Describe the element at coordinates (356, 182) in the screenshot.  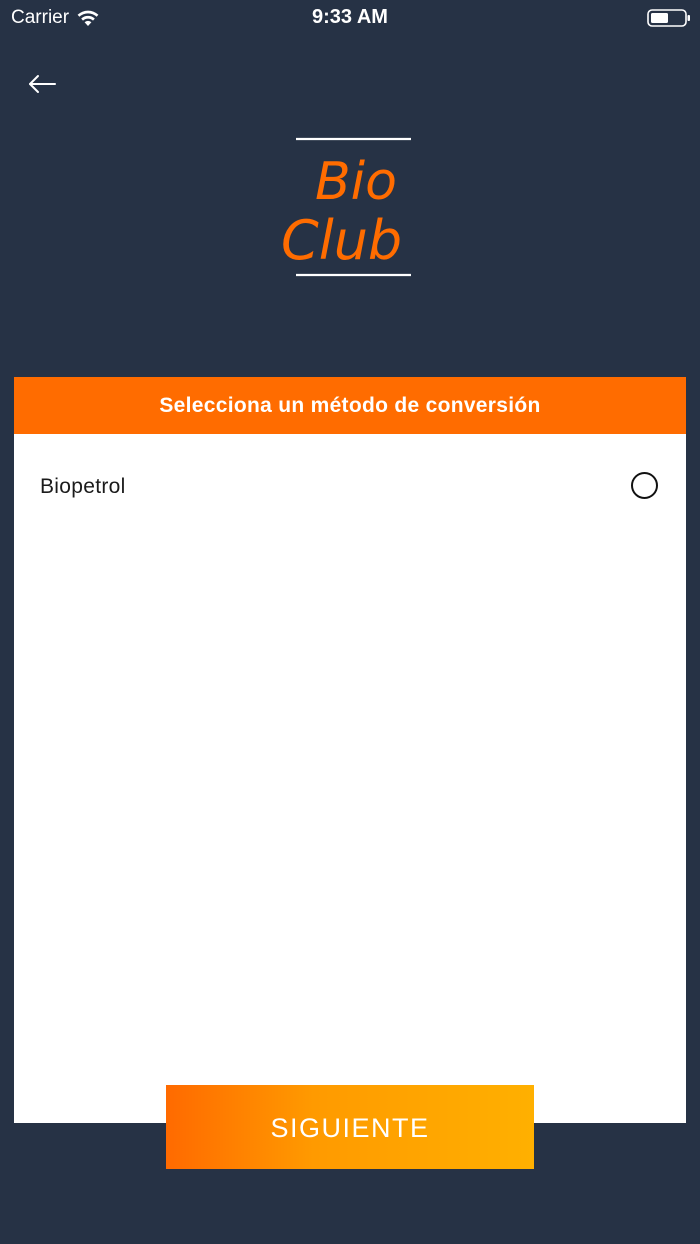
I see `logo-text-bio: Bio` at that location.